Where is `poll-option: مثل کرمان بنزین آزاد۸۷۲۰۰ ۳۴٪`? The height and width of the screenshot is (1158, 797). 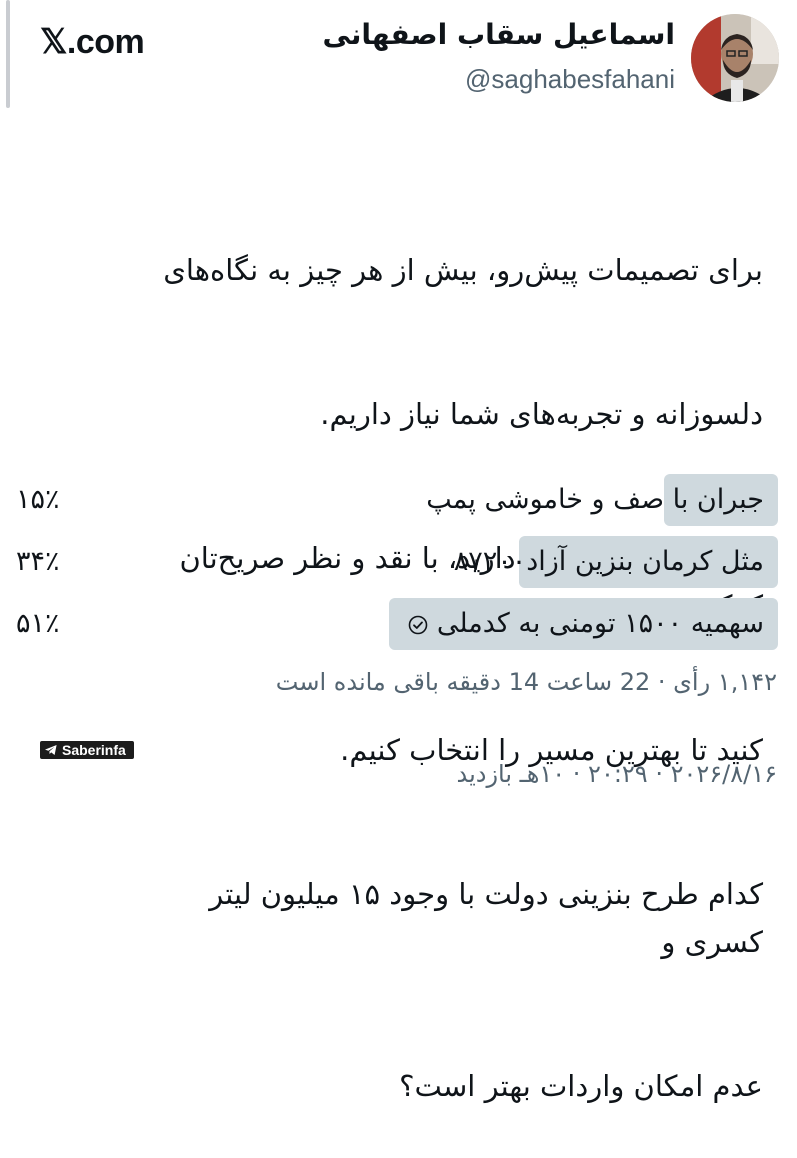 poll-option: مثل کرمان بنزین آزاد۸۷۲۰۰ ۳۴٪ is located at coordinates (397, 562).